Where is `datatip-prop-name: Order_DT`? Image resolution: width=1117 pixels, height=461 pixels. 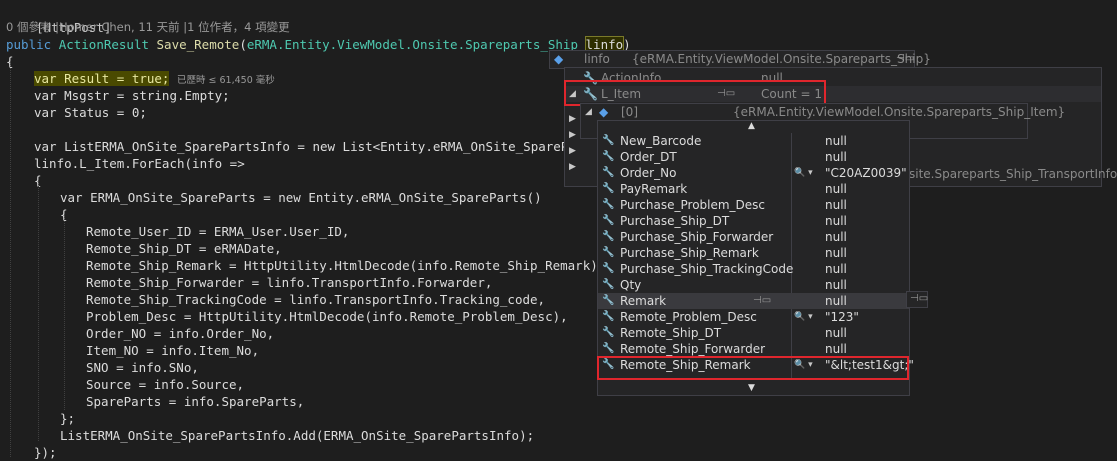 datatip-prop-name: Order_DT is located at coordinates (648, 157).